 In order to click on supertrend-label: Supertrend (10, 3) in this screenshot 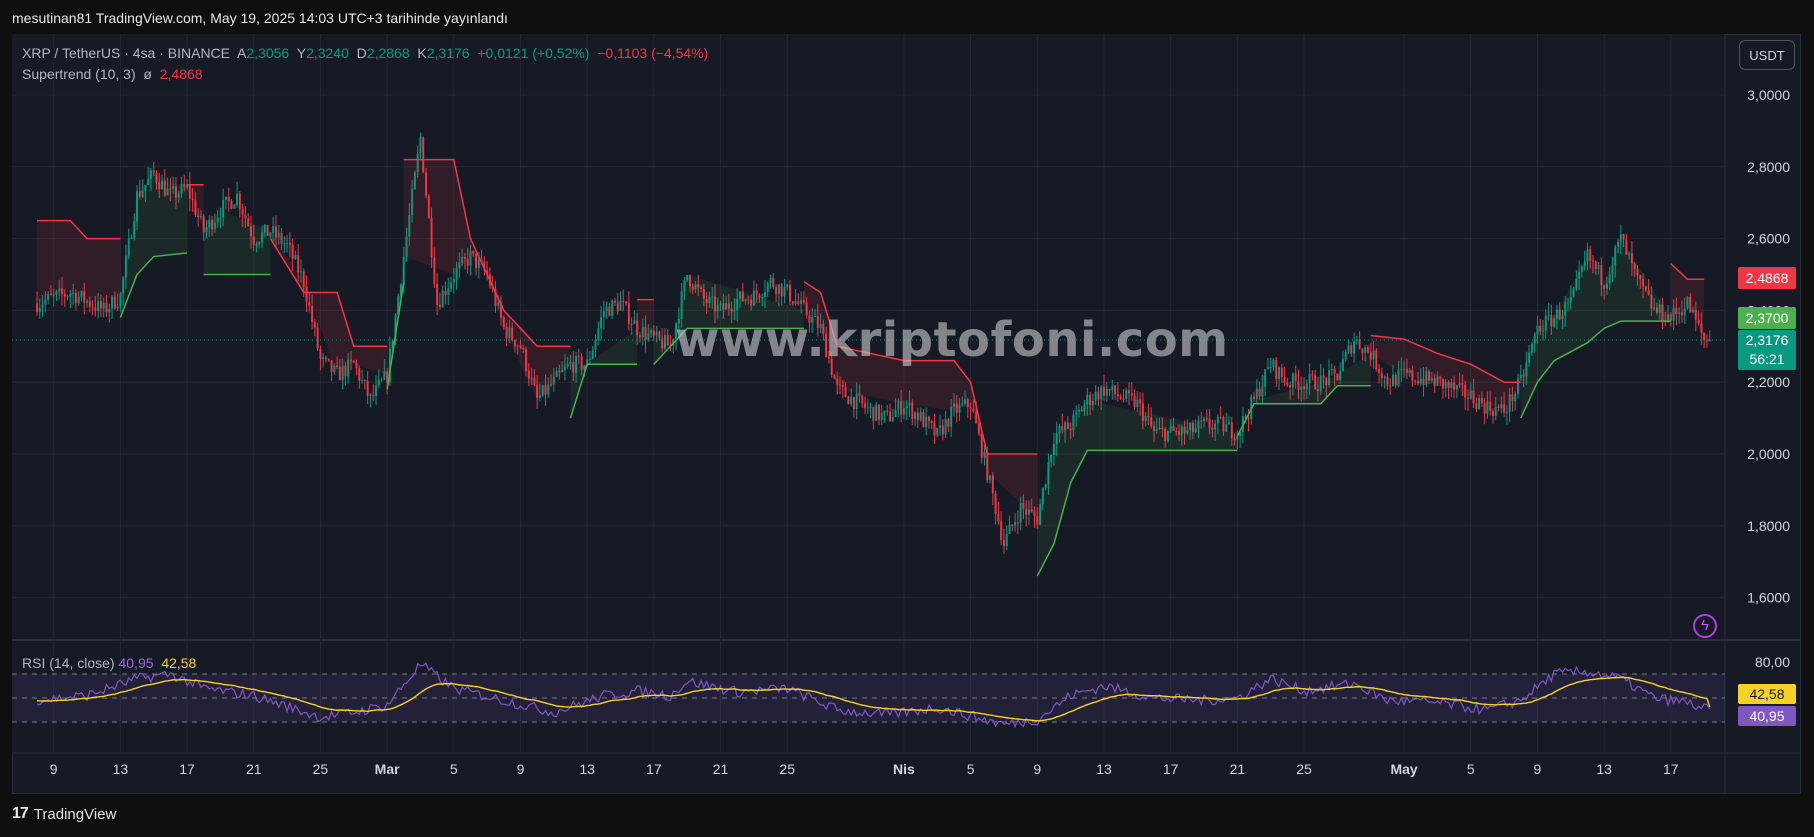, I will do `click(79, 74)`.